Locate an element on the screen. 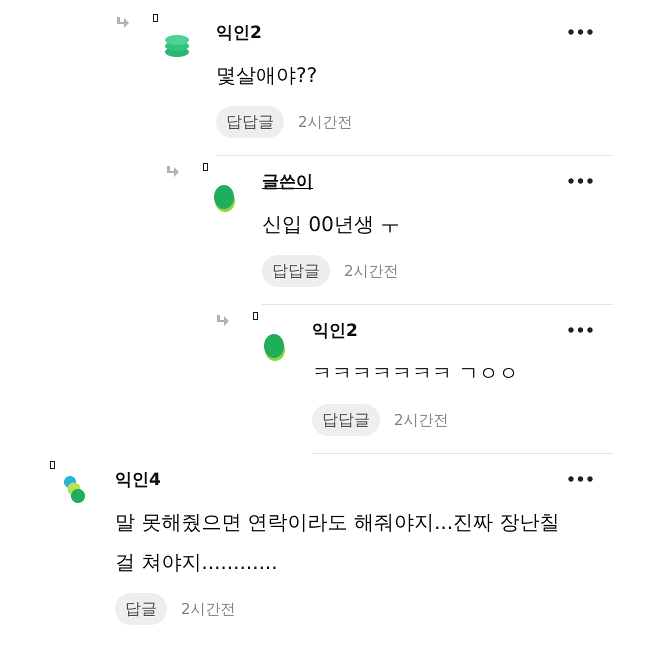 This screenshot has height=658, width=658. reply-button: 답글 is located at coordinates (141, 609).